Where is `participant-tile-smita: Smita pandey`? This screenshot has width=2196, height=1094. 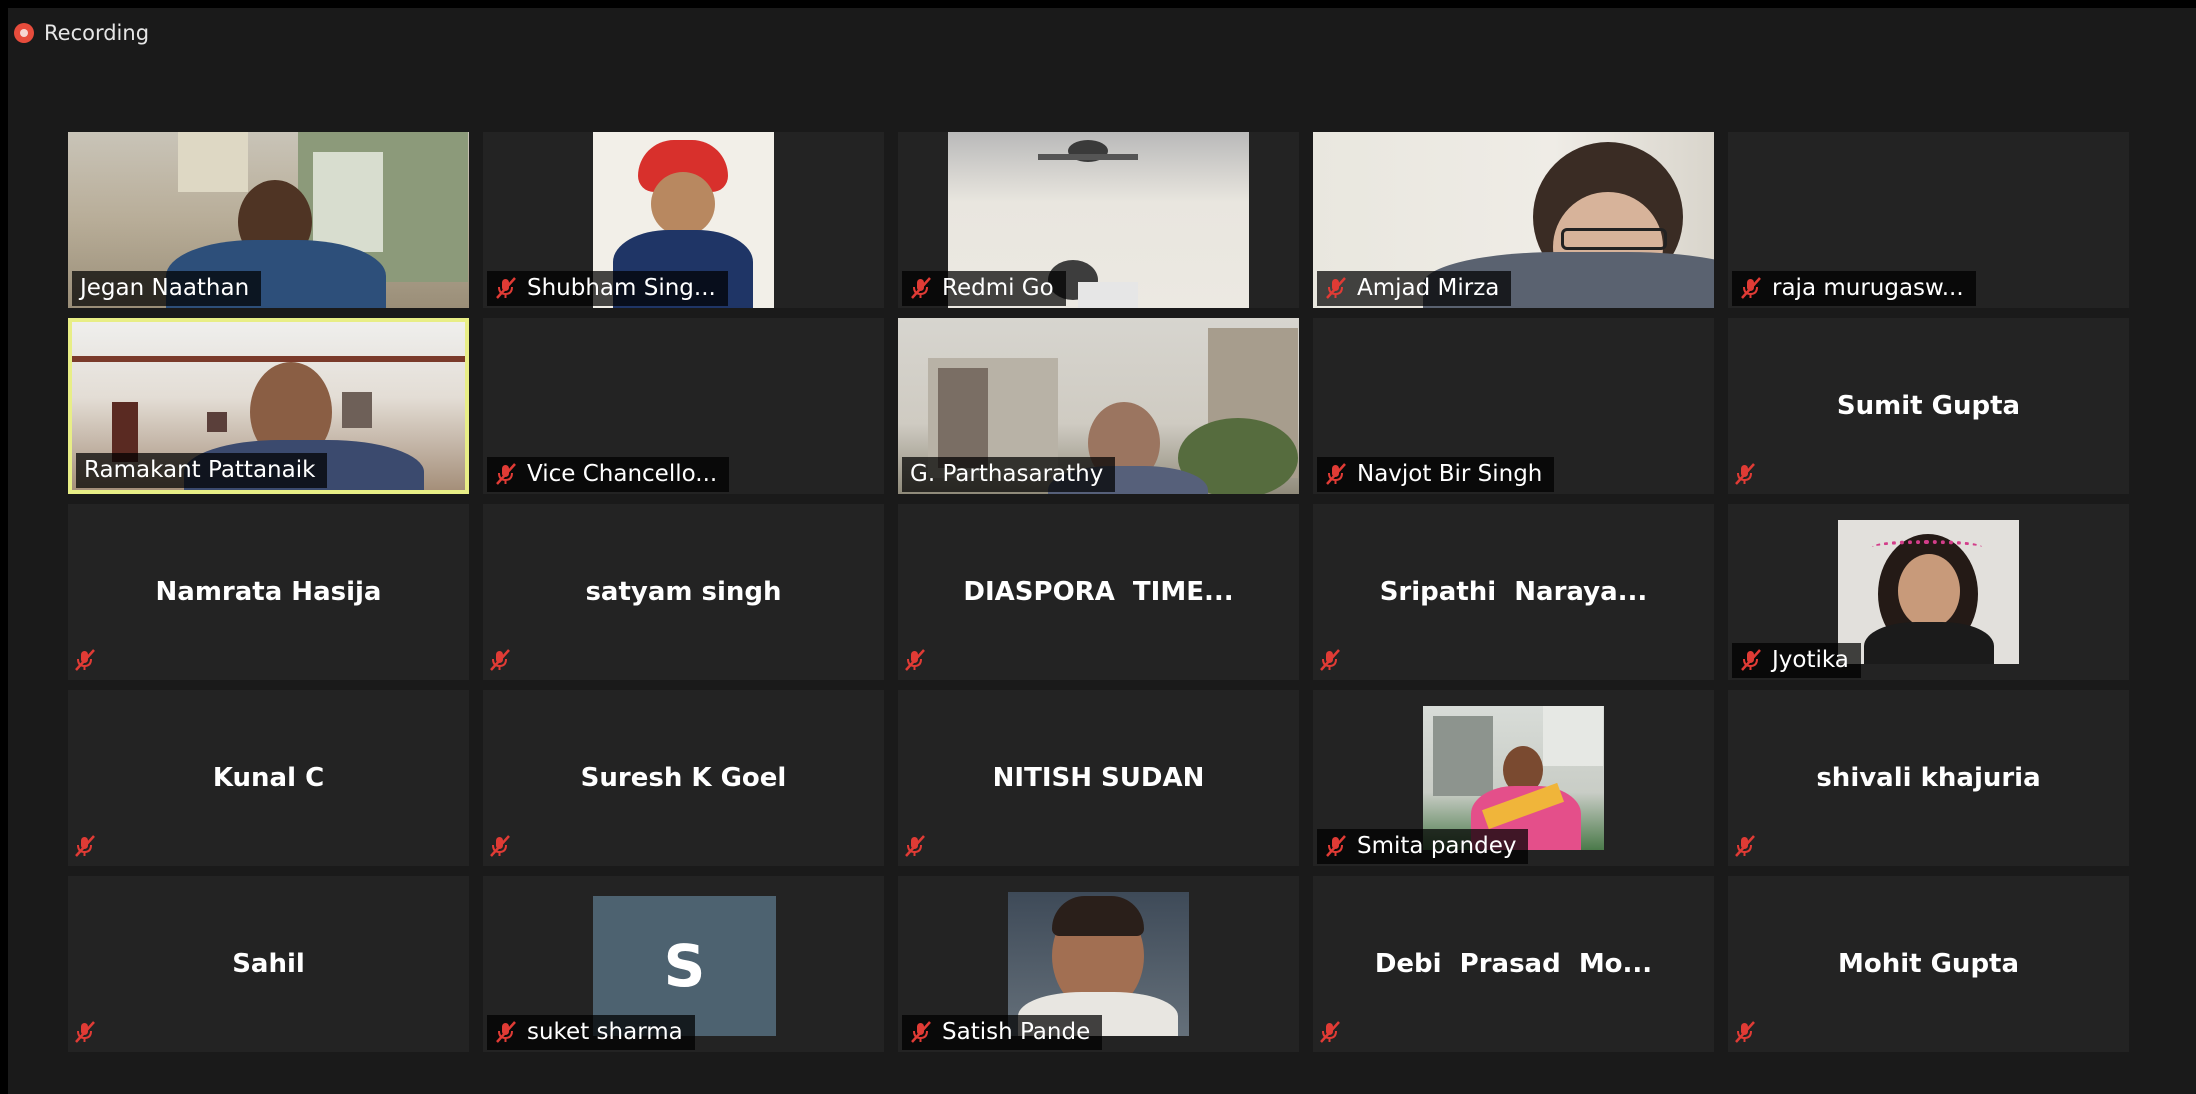 participant-tile-smita: Smita pandey is located at coordinates (1513, 778).